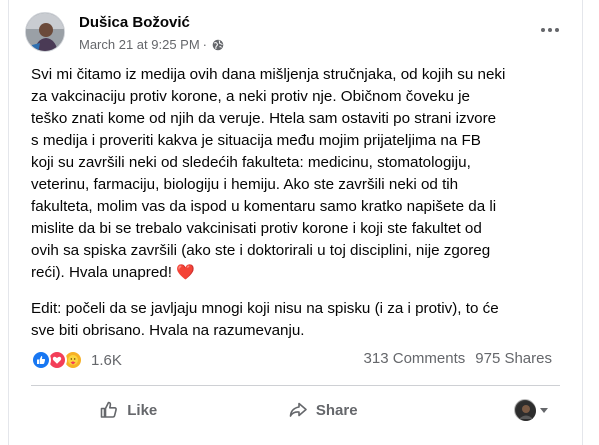 The width and height of the screenshot is (599, 445). Describe the element at coordinates (142, 410) in the screenshot. I see `like-label: Like` at that location.